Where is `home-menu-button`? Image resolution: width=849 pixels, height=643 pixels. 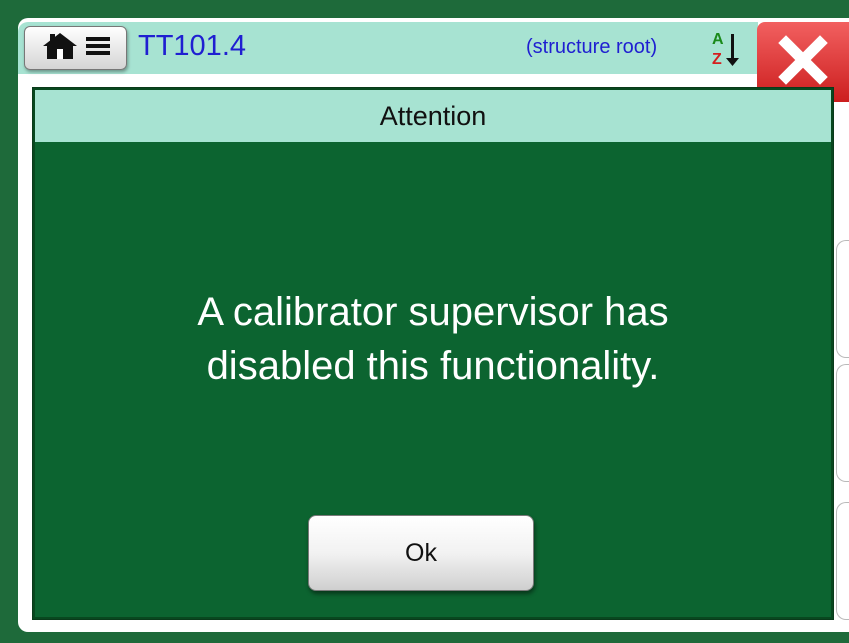
home-menu-button is located at coordinates (75, 48).